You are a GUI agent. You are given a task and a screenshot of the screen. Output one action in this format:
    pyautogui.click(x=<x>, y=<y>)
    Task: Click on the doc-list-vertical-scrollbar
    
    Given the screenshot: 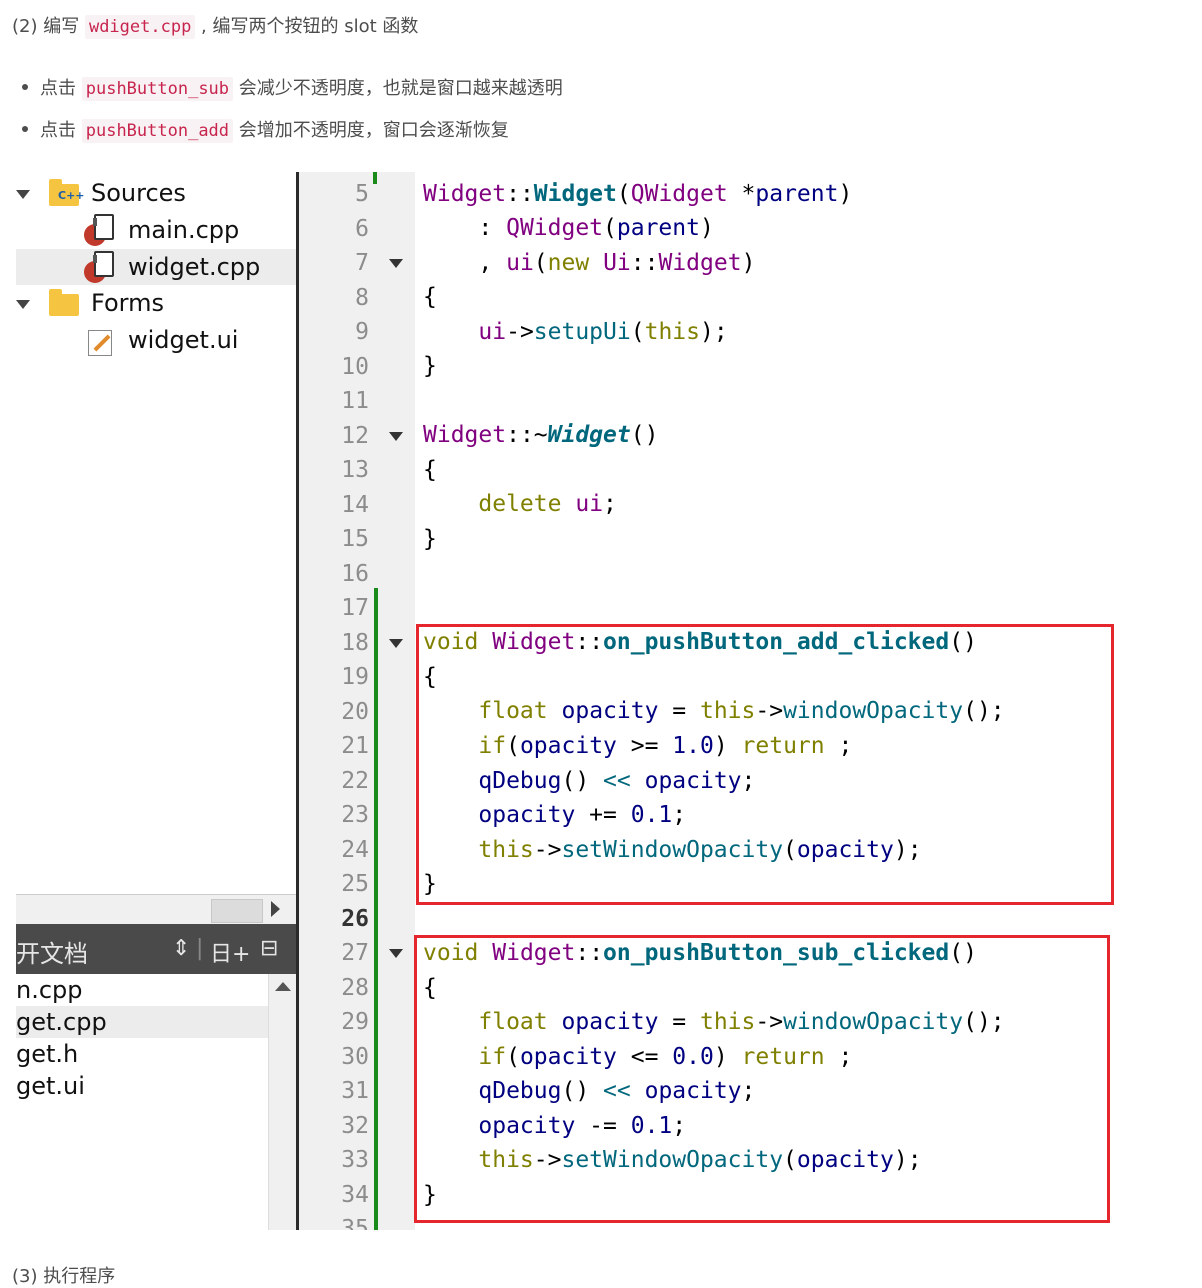 What is the action you would take?
    pyautogui.click(x=282, y=1102)
    